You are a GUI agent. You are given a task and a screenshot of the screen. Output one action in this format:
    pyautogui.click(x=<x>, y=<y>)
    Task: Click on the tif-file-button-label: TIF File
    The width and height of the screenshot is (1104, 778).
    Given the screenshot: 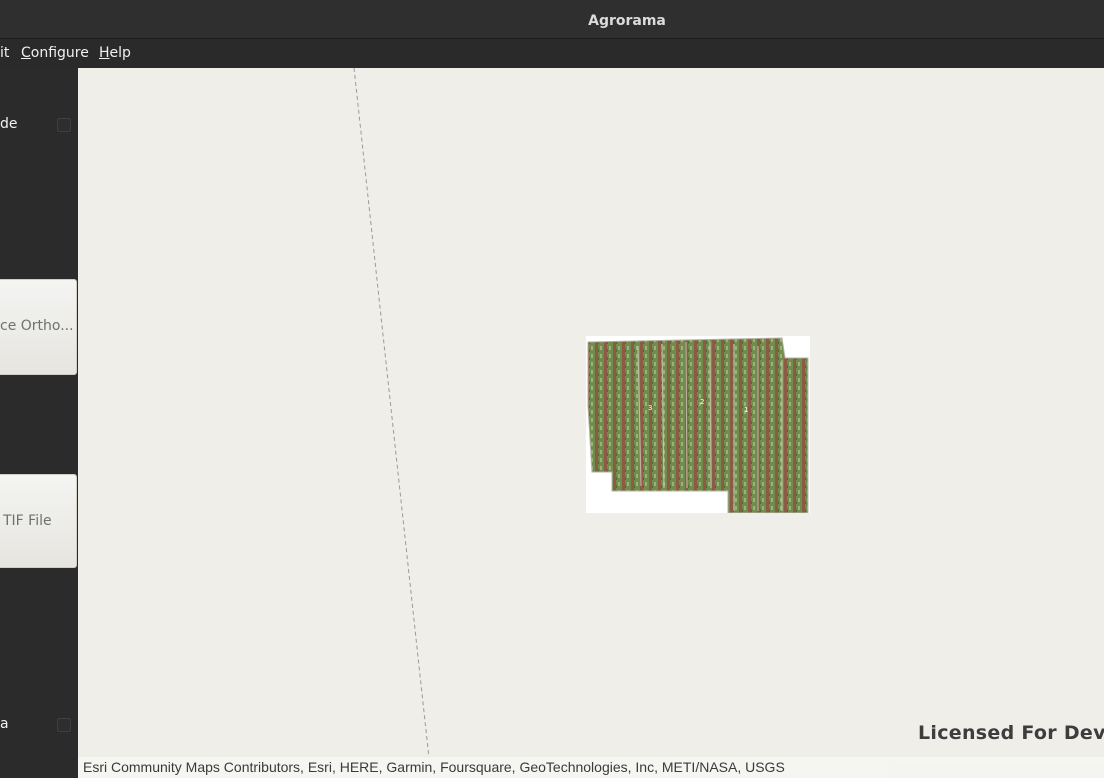 What is the action you would take?
    pyautogui.click(x=27, y=521)
    